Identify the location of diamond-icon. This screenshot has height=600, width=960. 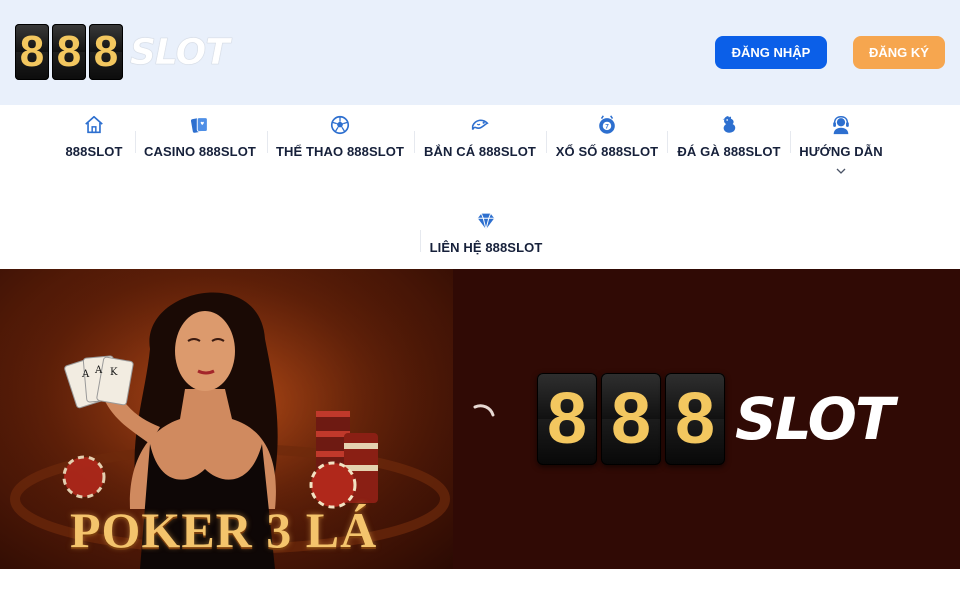
(486, 221).